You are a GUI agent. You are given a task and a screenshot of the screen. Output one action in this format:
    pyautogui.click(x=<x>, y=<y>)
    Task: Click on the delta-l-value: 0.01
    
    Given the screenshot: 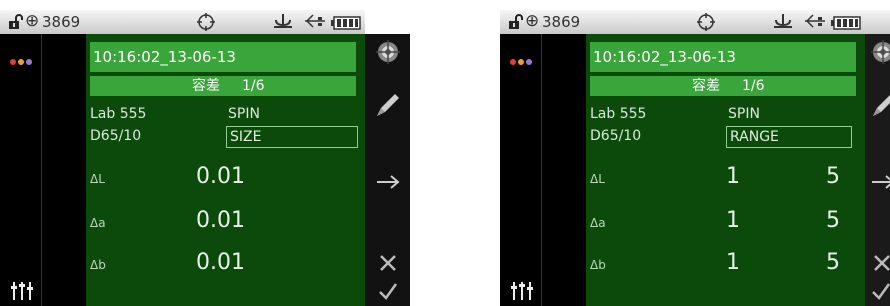 What is the action you would take?
    pyautogui.click(x=220, y=176)
    